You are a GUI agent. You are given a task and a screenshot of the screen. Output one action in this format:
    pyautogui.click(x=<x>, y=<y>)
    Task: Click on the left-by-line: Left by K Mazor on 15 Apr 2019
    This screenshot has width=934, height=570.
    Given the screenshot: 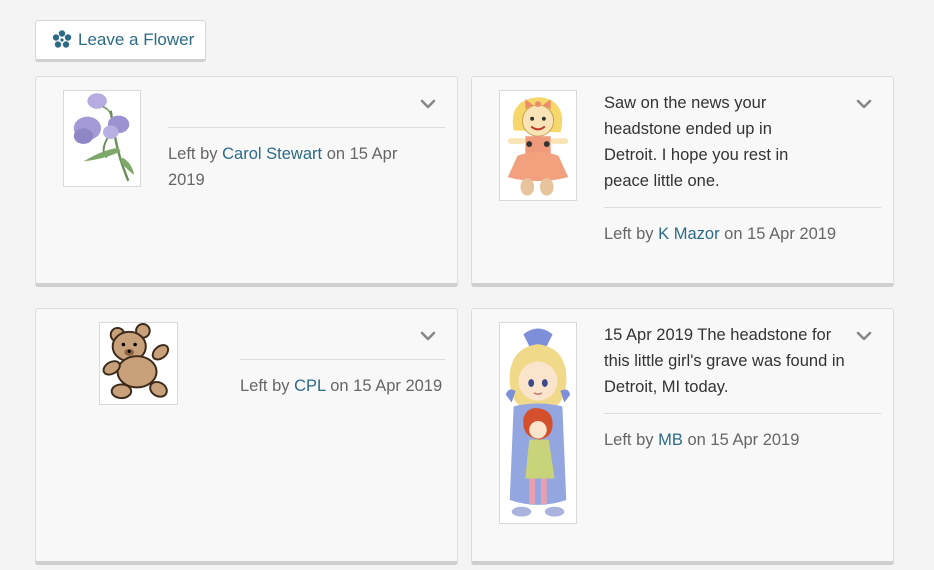 What is the action you would take?
    pyautogui.click(x=720, y=234)
    